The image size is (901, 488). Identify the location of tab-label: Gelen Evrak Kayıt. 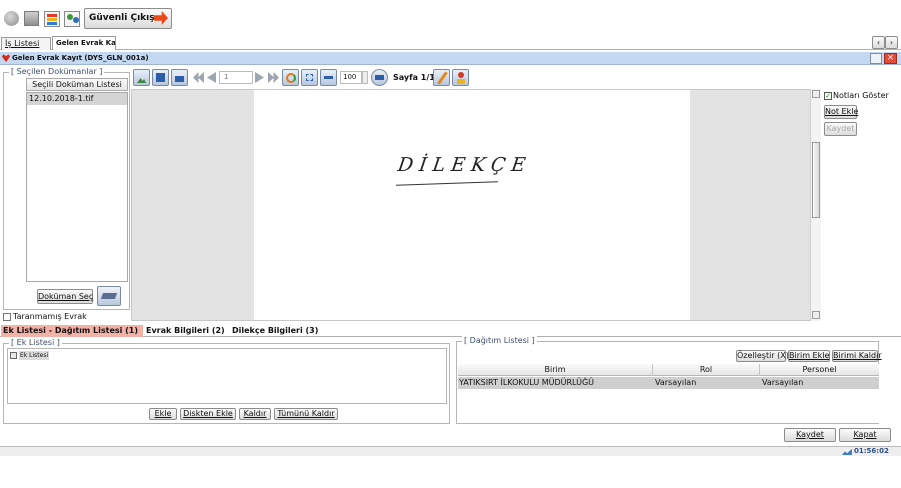
(86, 43).